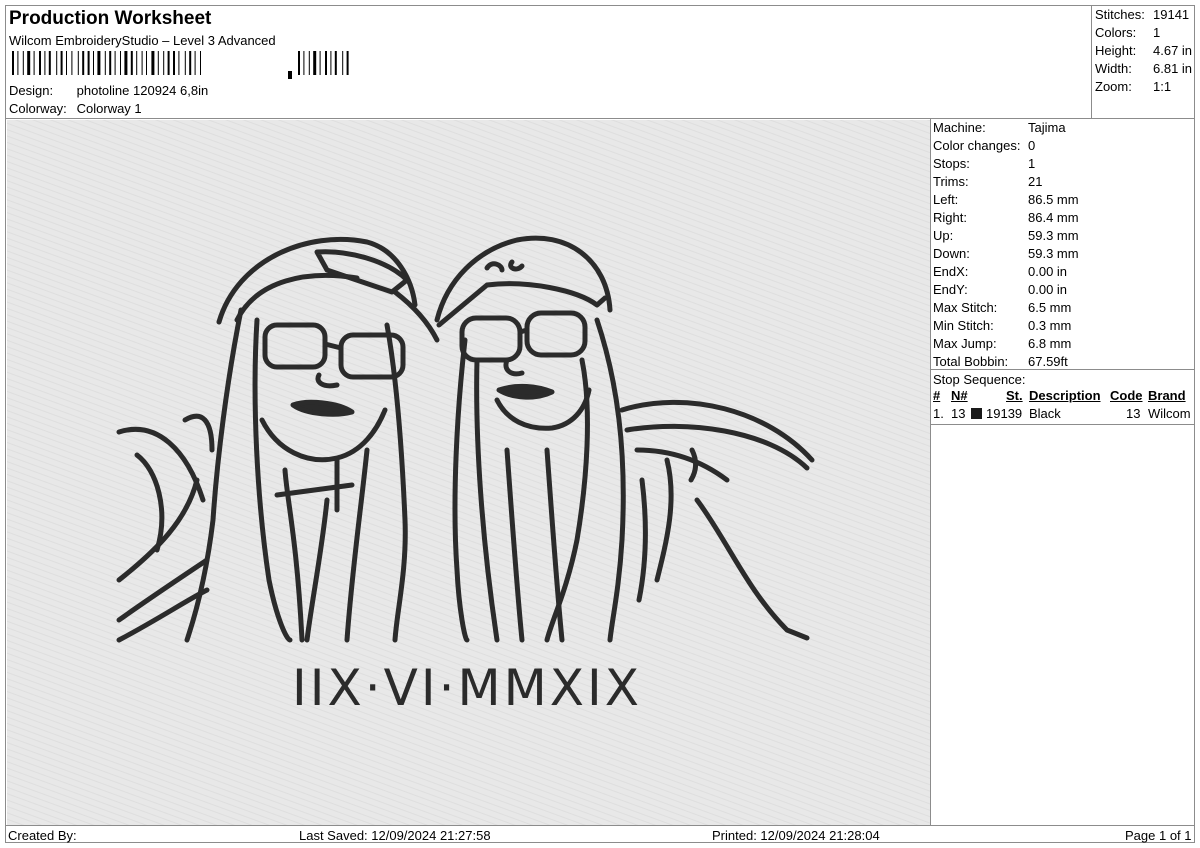 Image resolution: width=1200 pixels, height=848 pixels. Describe the element at coordinates (943, 235) in the screenshot. I see `machine-info-label: Up:` at that location.